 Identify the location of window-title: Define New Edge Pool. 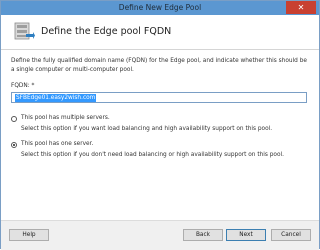
(160, 7).